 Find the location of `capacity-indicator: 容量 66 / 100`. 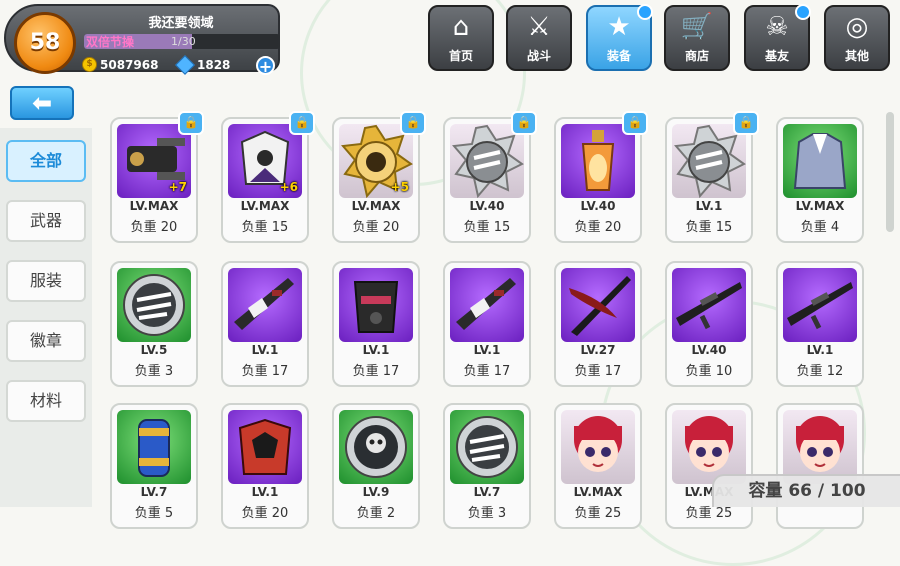

capacity-indicator: 容量 66 / 100 is located at coordinates (806, 490).